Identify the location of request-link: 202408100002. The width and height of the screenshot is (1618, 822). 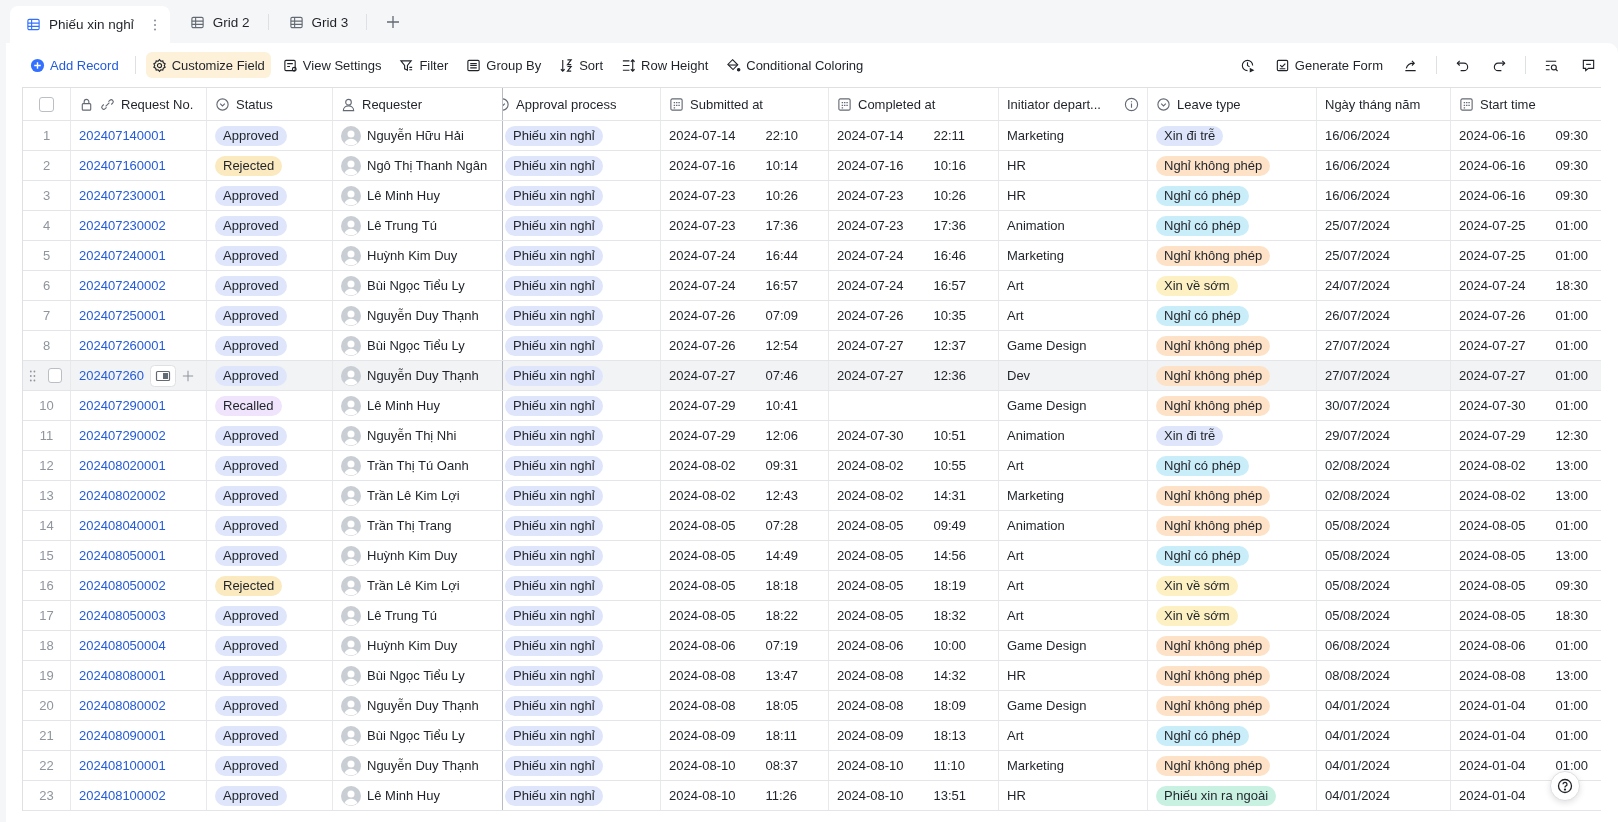
(122, 795).